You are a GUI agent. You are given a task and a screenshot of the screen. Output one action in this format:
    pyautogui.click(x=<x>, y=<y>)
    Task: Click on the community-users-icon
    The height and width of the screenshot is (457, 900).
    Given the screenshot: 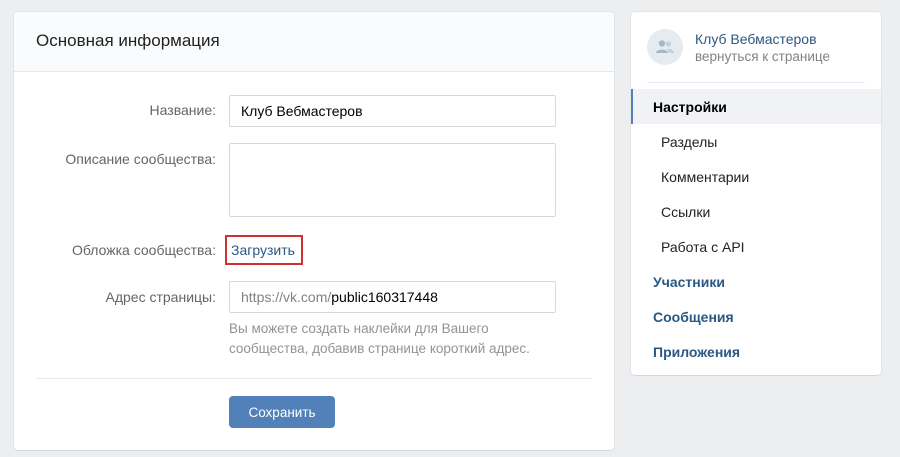 What is the action you would take?
    pyautogui.click(x=665, y=47)
    